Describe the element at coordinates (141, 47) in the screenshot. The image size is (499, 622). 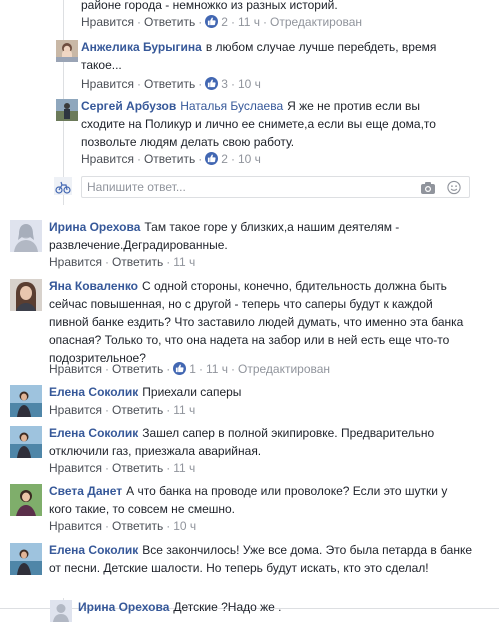
I see `comment-author: Анжелика Бурыгина` at that location.